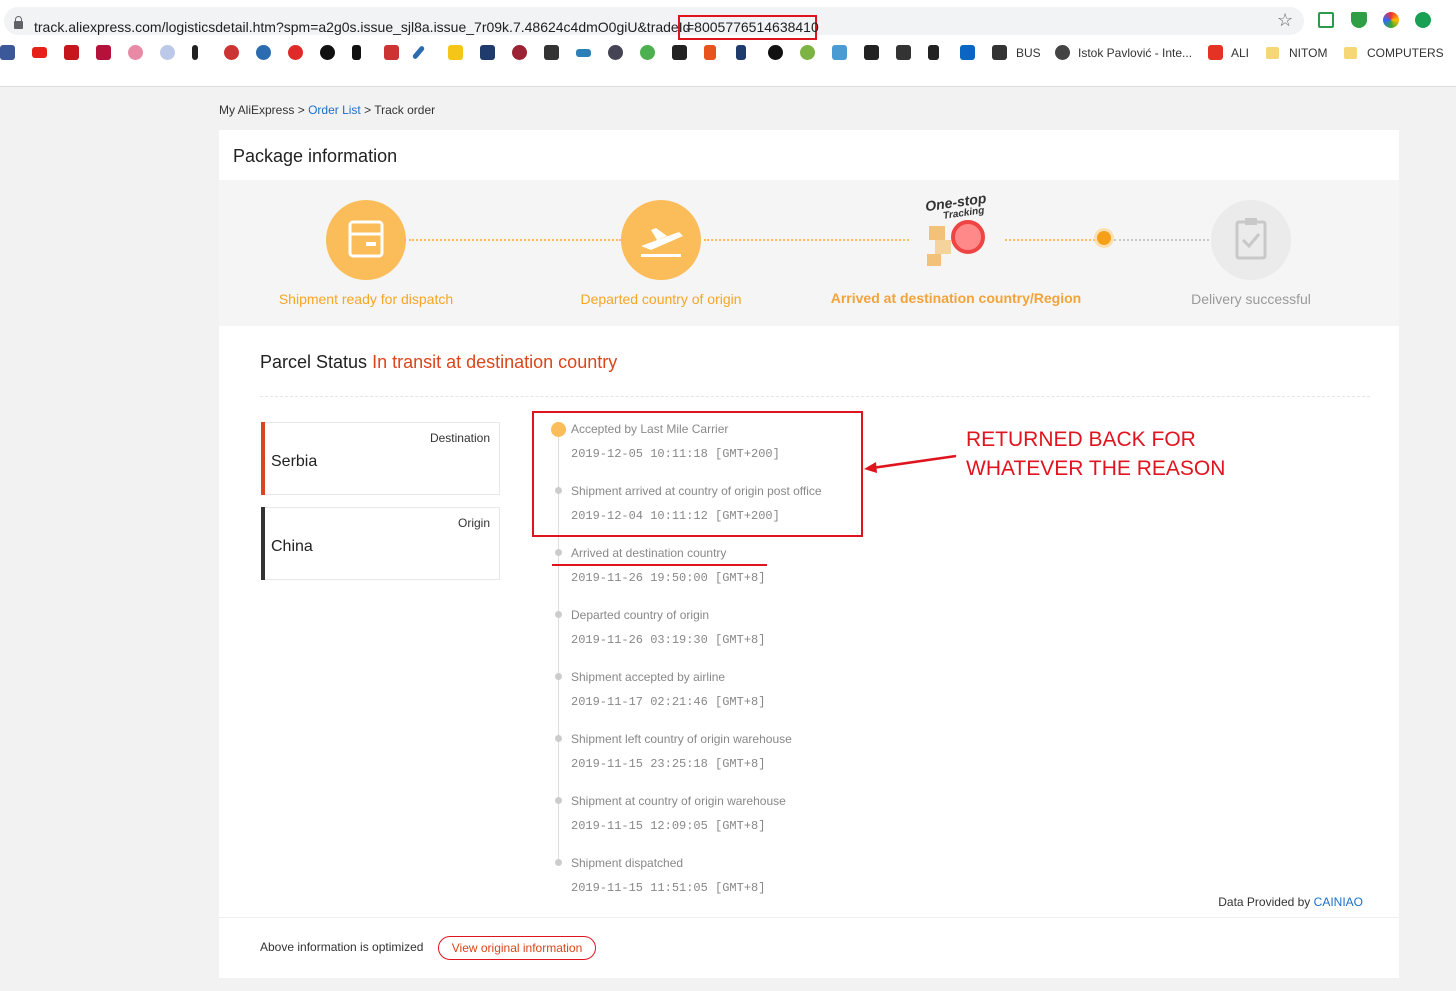 The width and height of the screenshot is (1456, 991). Describe the element at coordinates (1251, 240) in the screenshot. I see `clipboard-check-icon` at that location.